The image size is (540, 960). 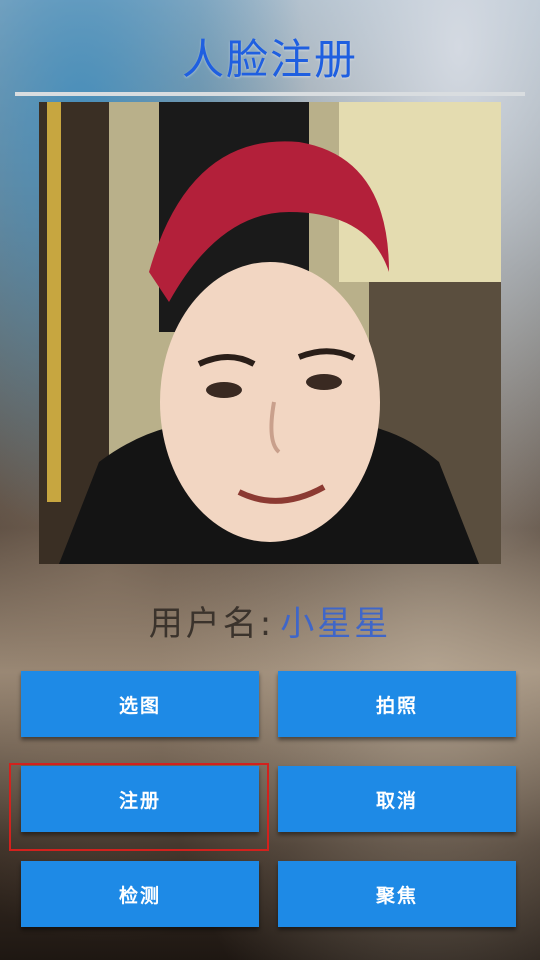 I want to click on select-image-button: 选图, so click(x=140, y=704).